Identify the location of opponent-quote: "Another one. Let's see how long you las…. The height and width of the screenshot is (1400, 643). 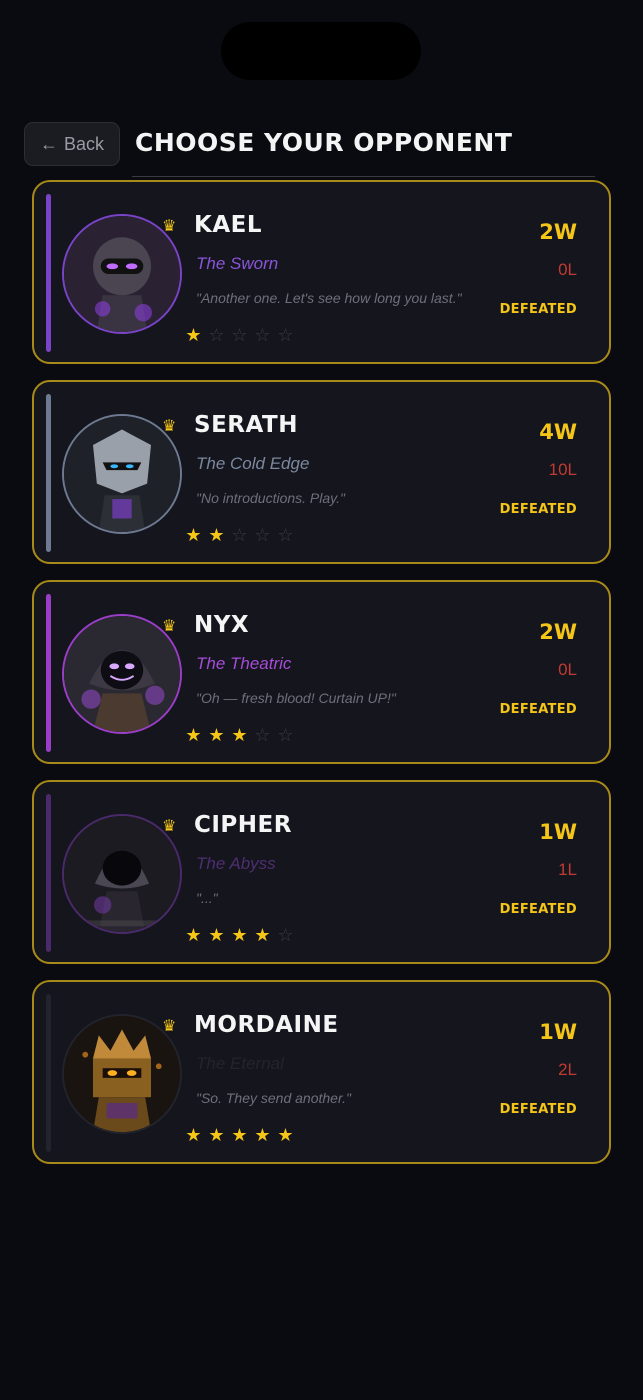
(329, 298).